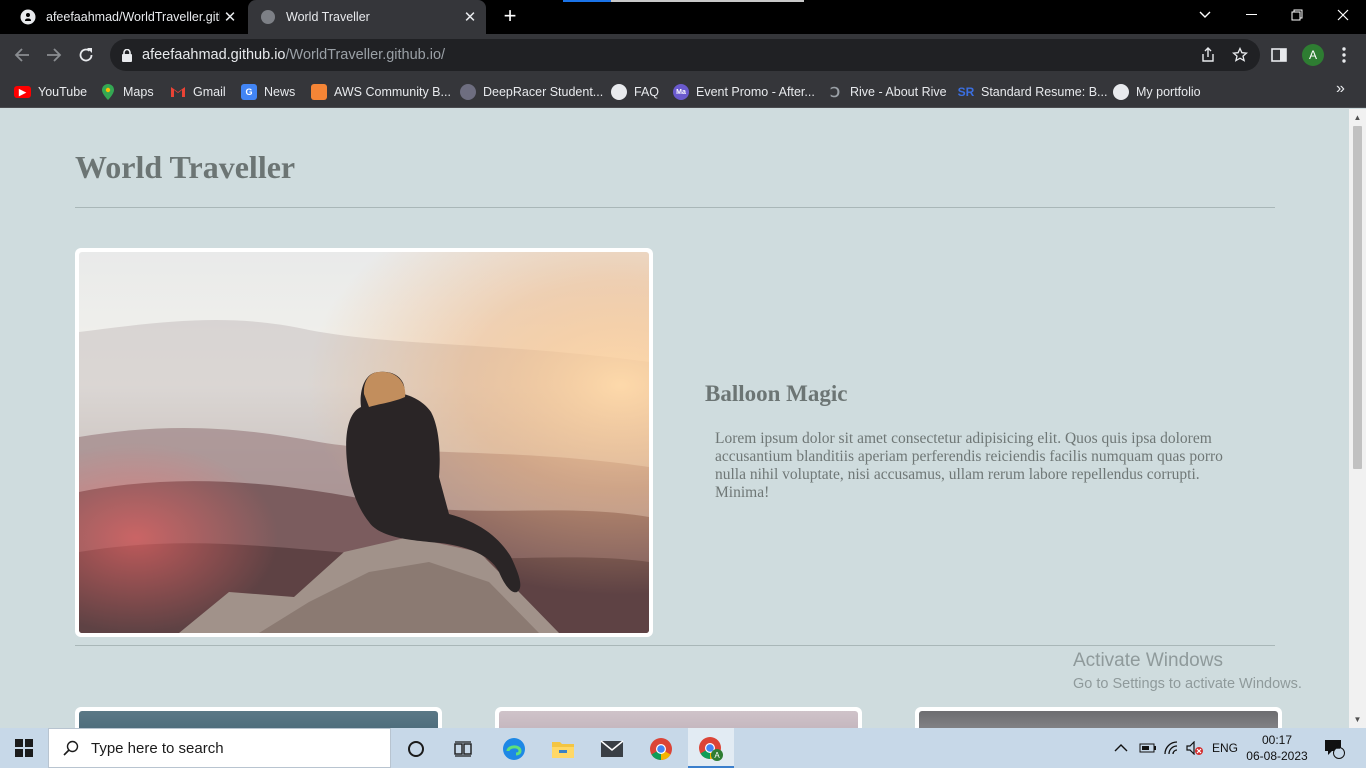 The height and width of the screenshot is (768, 1366). What do you see at coordinates (1357, 297) in the screenshot?
I see `scrollbar-thumb` at bounding box center [1357, 297].